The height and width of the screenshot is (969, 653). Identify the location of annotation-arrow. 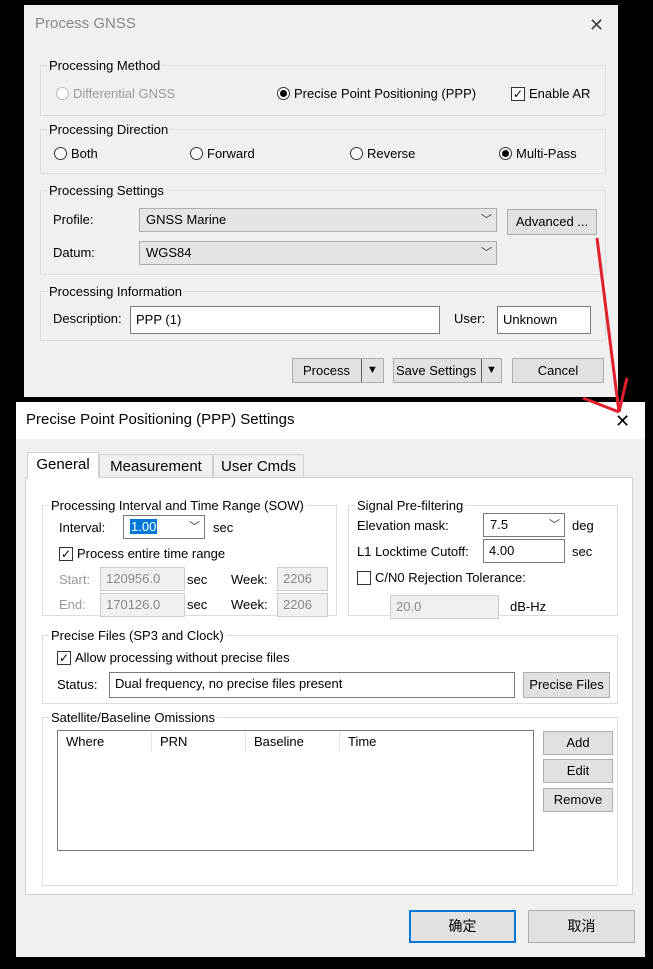
(605, 325).